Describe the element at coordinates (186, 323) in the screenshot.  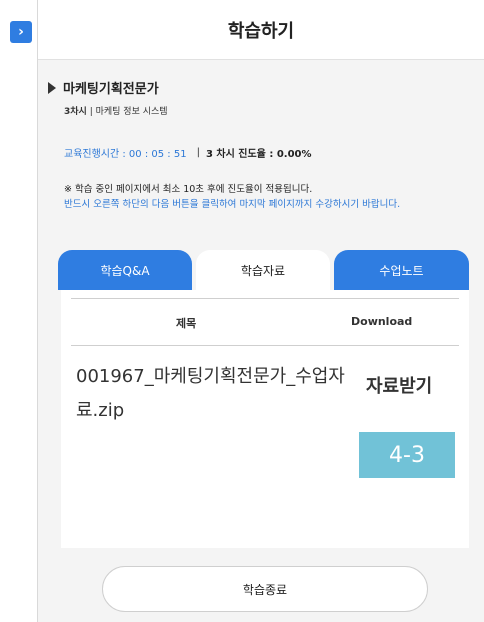
I see `column-title: 제목` at that location.